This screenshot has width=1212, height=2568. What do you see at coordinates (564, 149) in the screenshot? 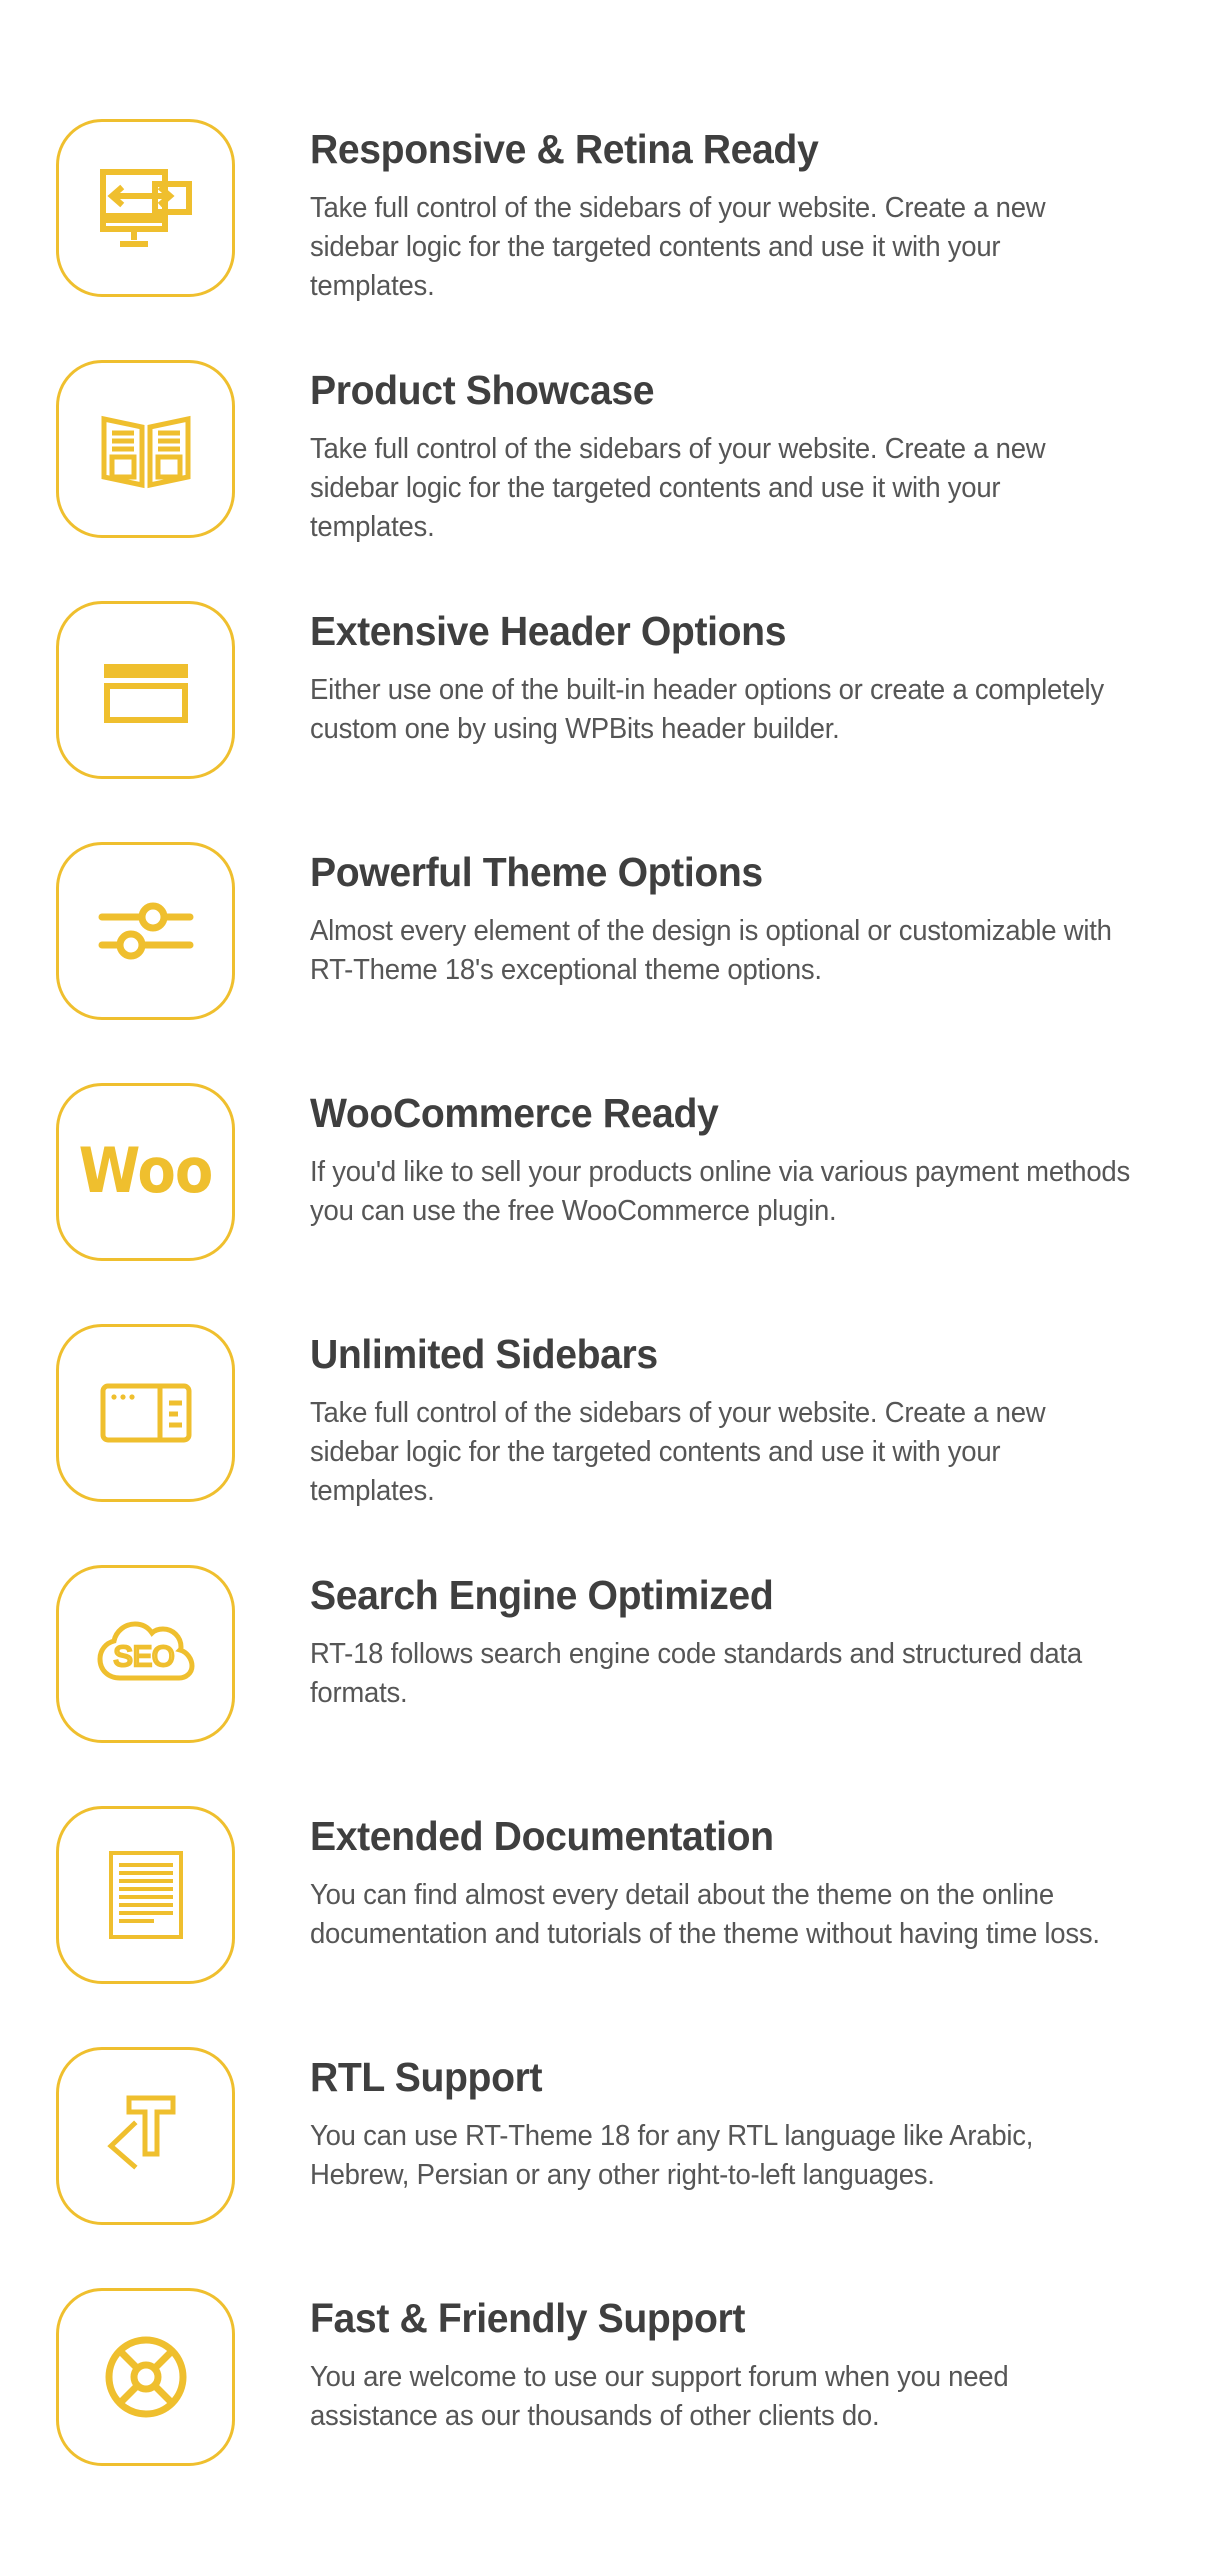
I see `feature-title: Responsive & Retina Ready` at bounding box center [564, 149].